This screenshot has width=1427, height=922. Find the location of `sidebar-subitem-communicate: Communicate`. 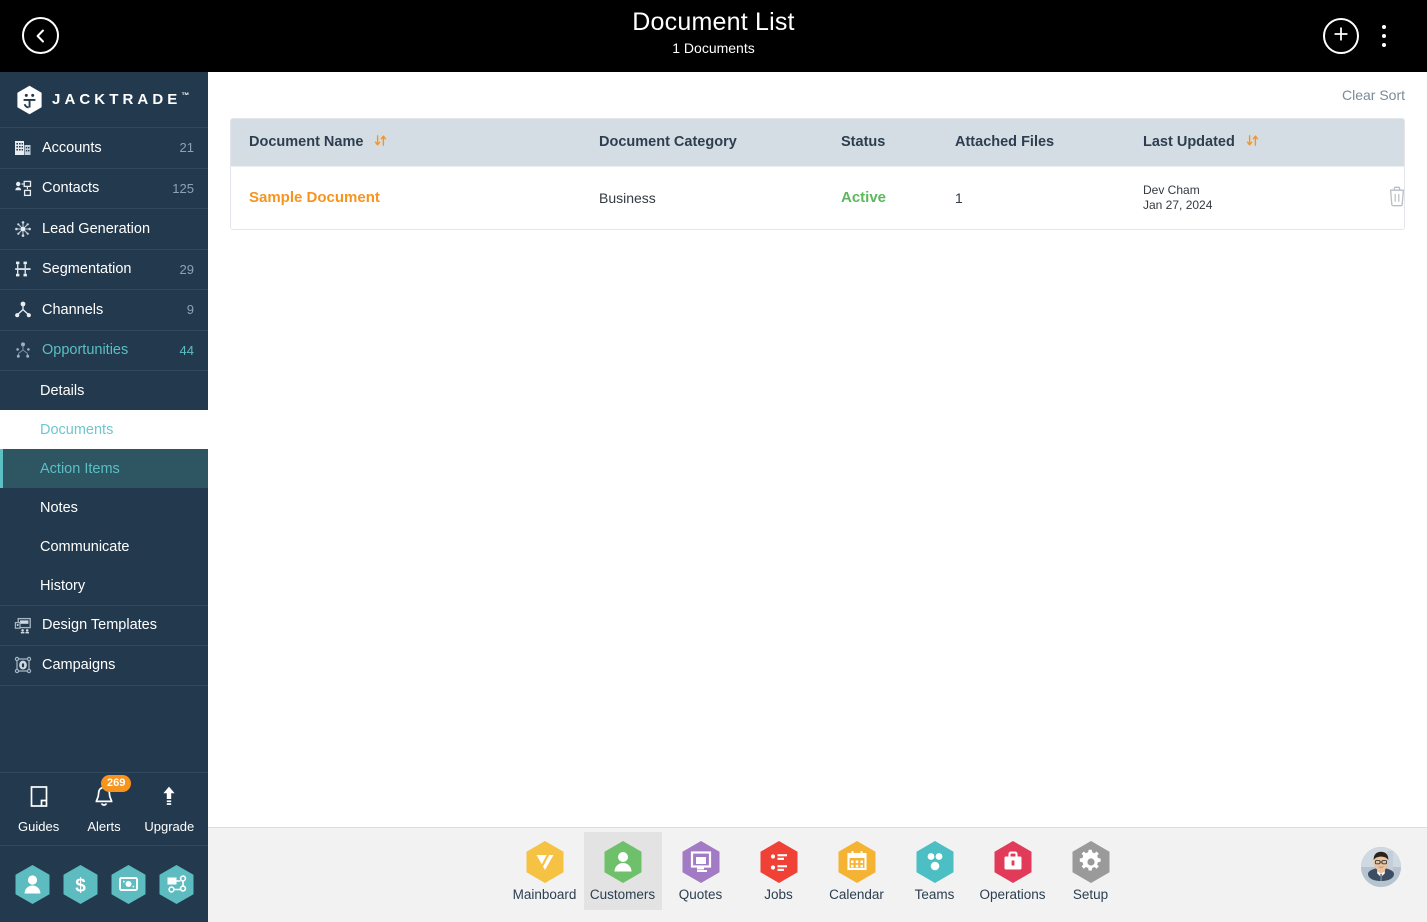

sidebar-subitem-communicate: Communicate is located at coordinates (104, 546).